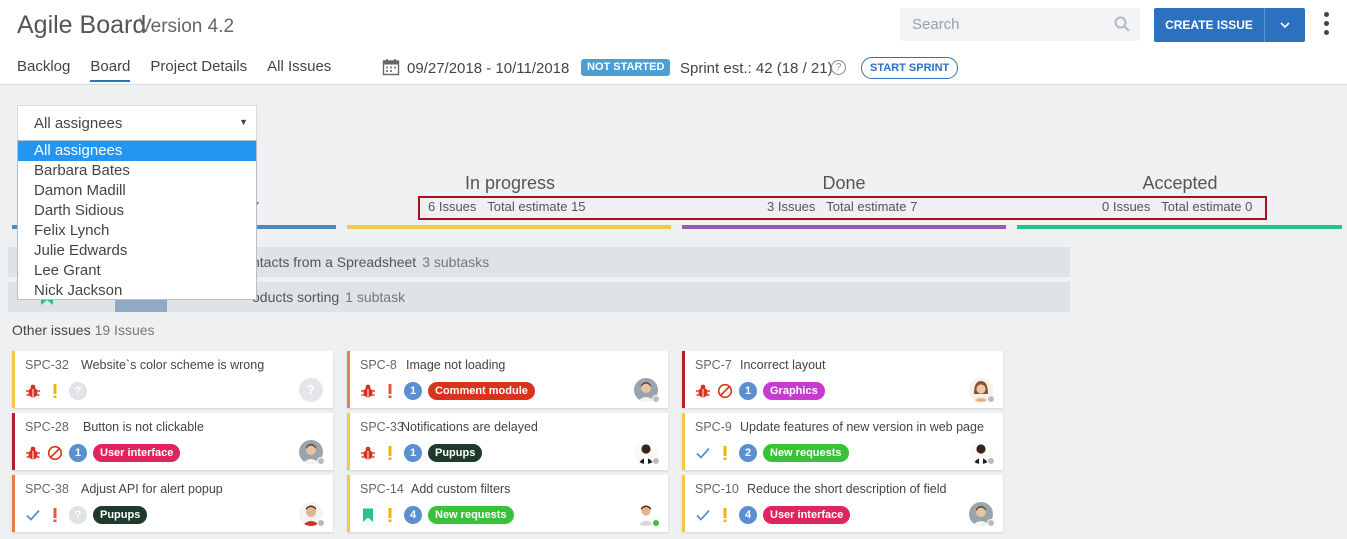 The image size is (1347, 539). What do you see at coordinates (55, 453) in the screenshot?
I see `blocked-icon` at bounding box center [55, 453].